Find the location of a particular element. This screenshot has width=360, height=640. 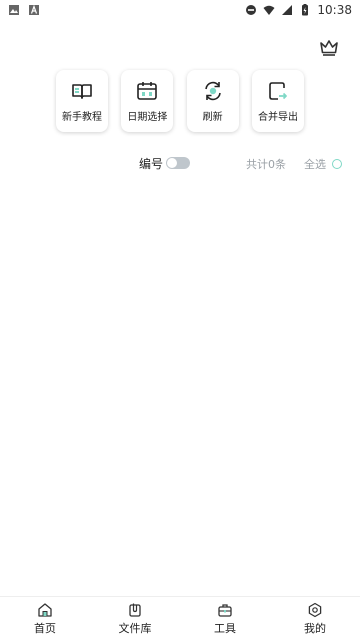

merge-export-label: 合并导出 is located at coordinates (277, 117).